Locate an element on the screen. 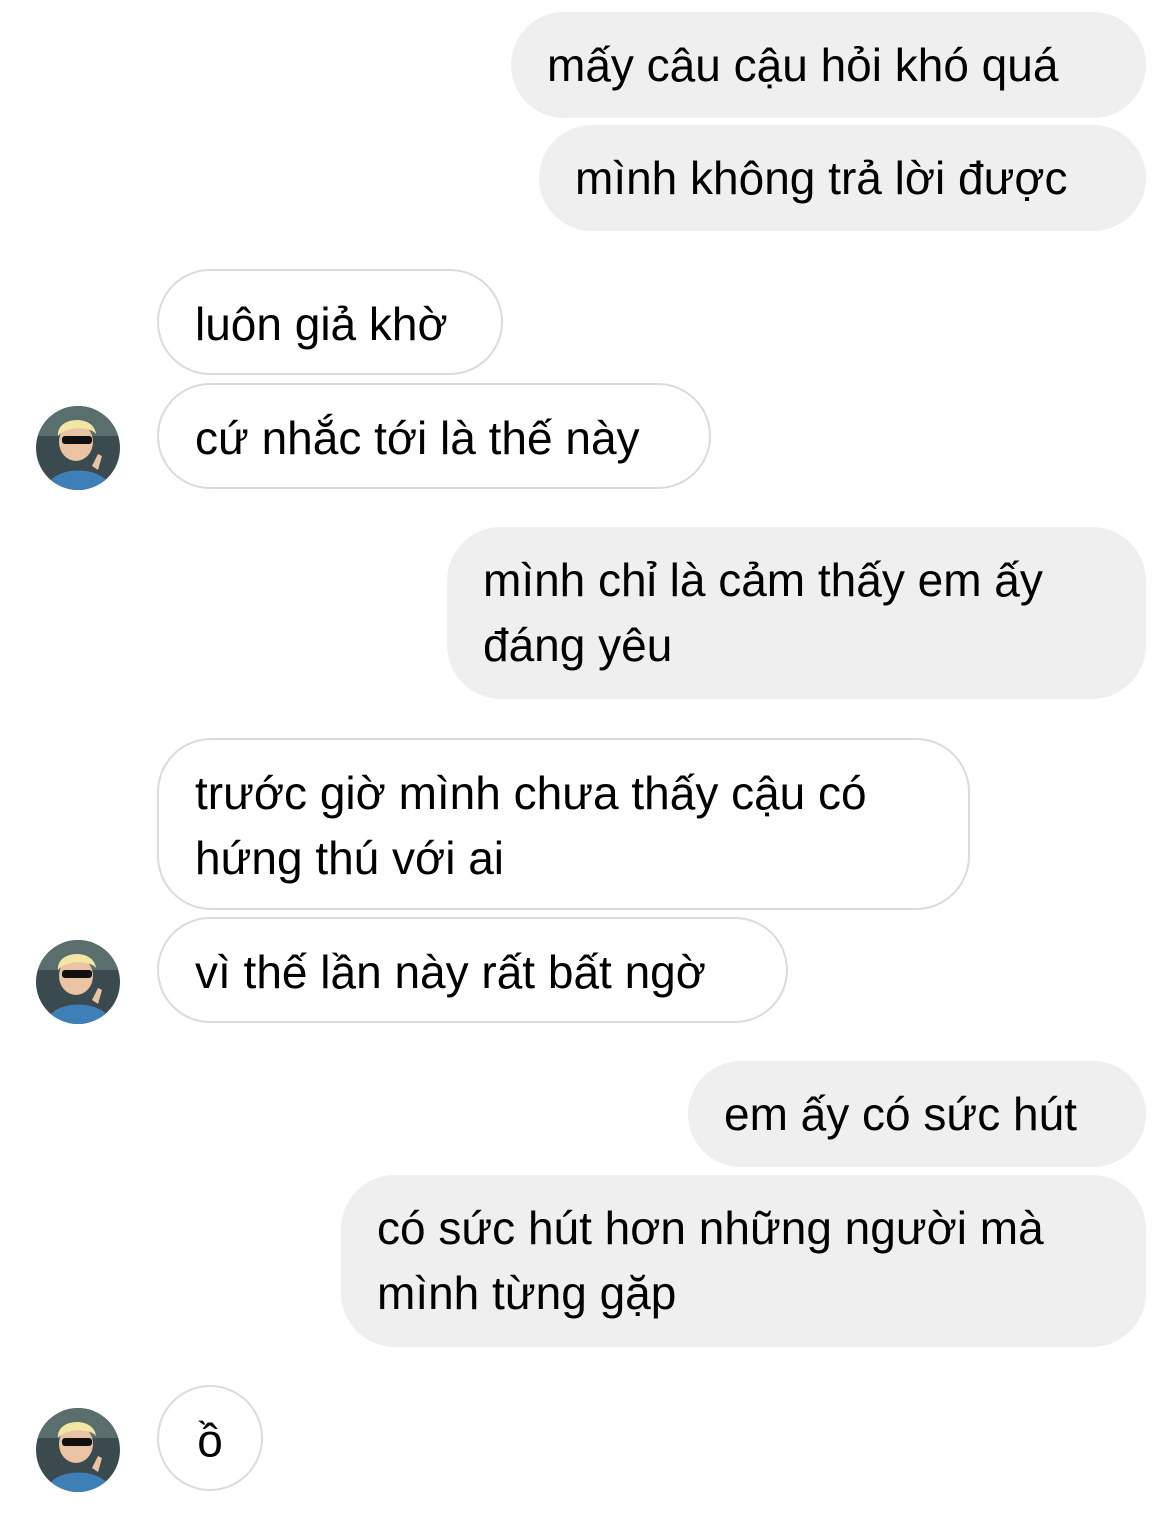 The image size is (1170, 1531). message-text-line: có sức hút hơn những người mà is located at coordinates (710, 1228).